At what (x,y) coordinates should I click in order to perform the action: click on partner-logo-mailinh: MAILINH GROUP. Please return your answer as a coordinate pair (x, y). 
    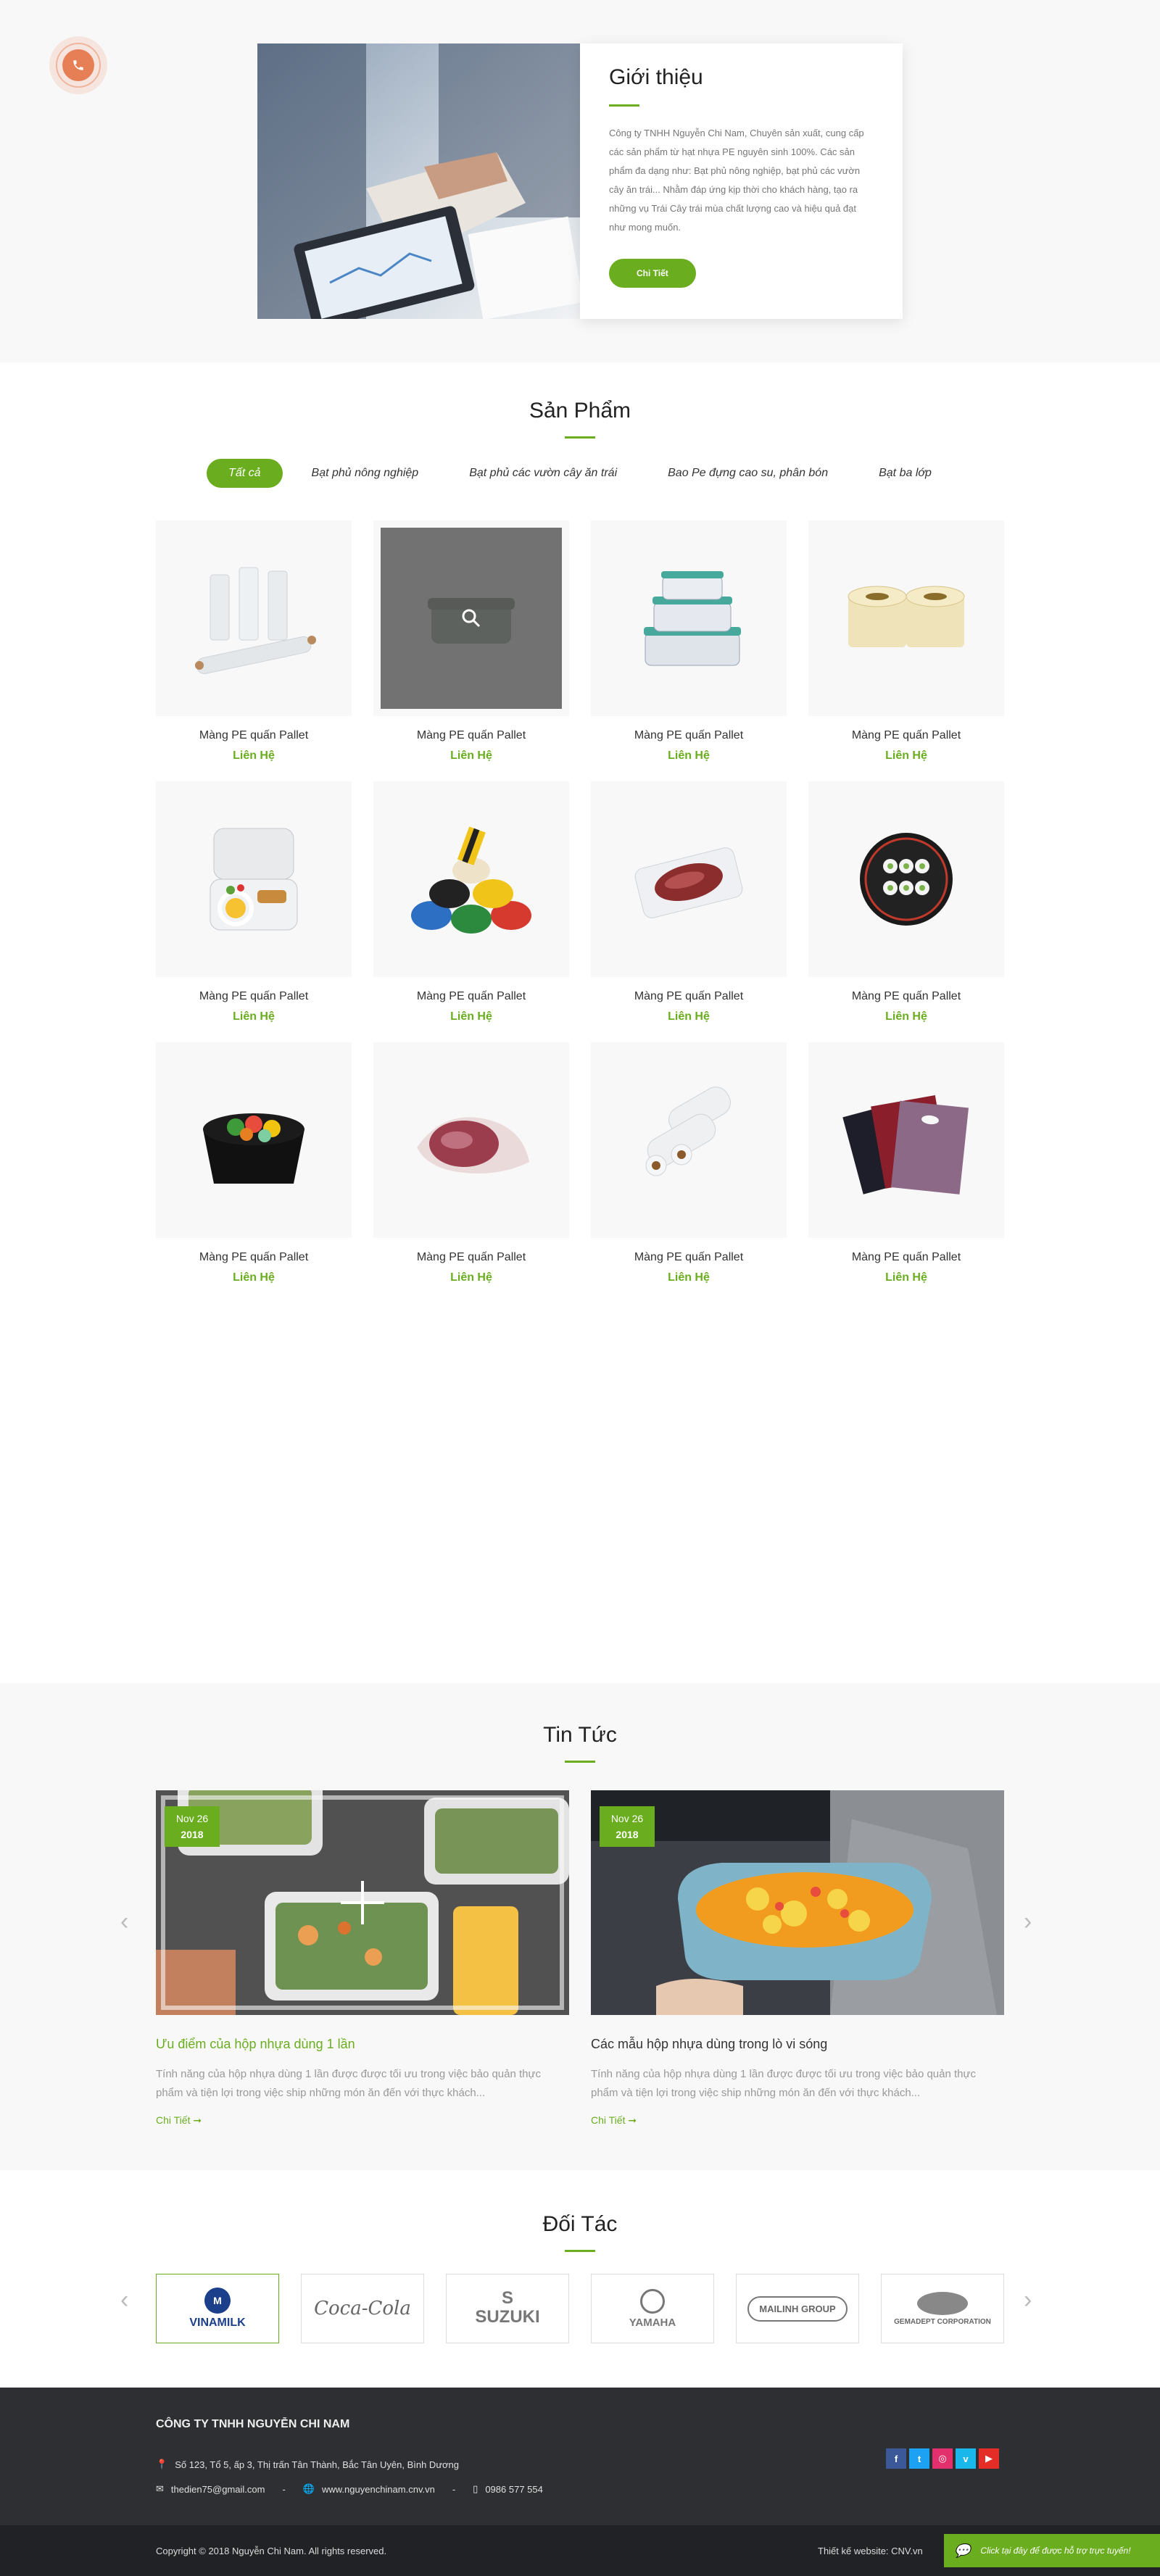
    Looking at the image, I should click on (797, 2308).